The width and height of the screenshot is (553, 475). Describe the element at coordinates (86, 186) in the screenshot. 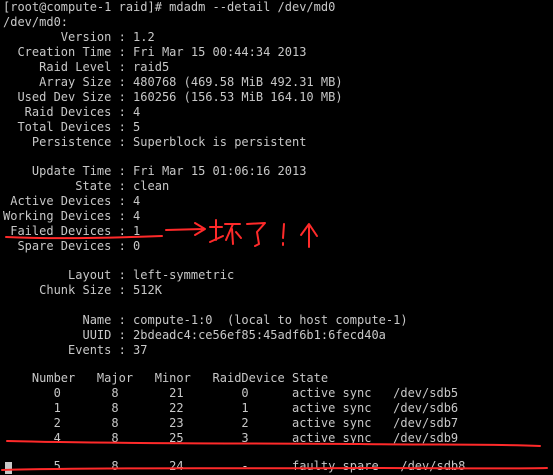

I see `terminal-line-state: State : clean` at that location.